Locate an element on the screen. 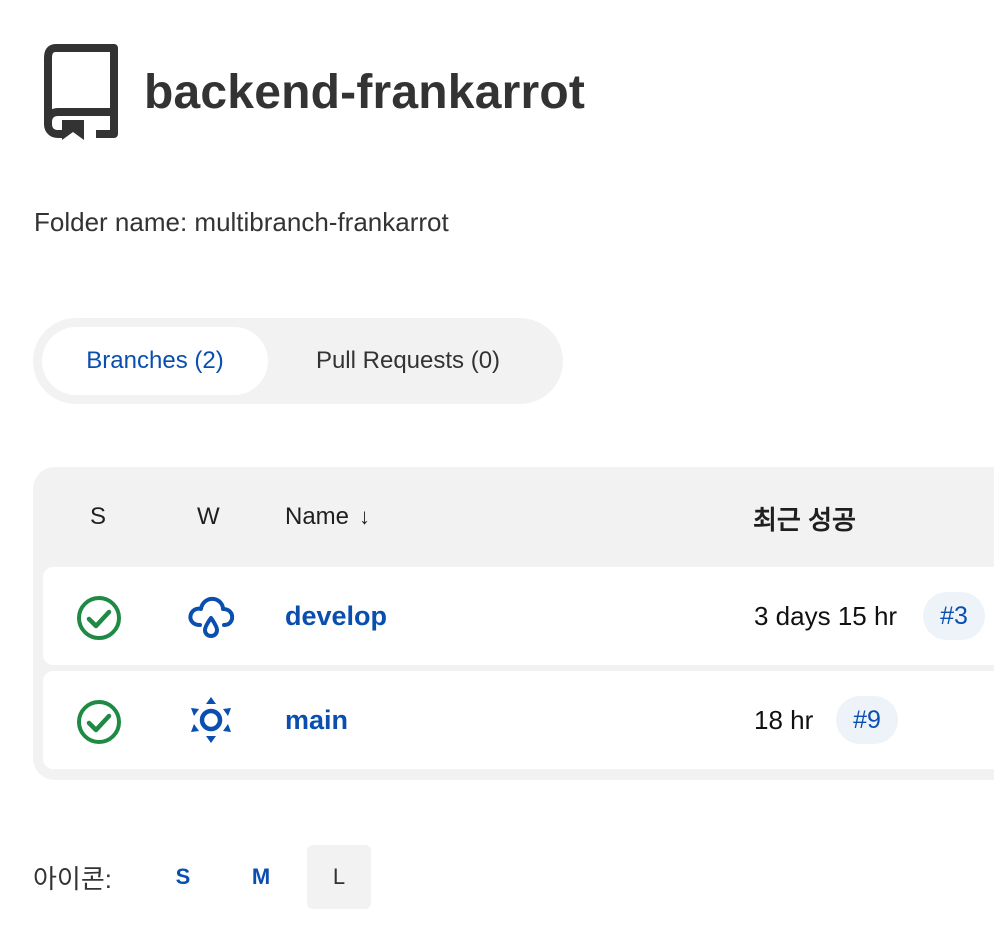 This screenshot has height=925, width=994. last-success-time: 18 hr is located at coordinates (784, 720).